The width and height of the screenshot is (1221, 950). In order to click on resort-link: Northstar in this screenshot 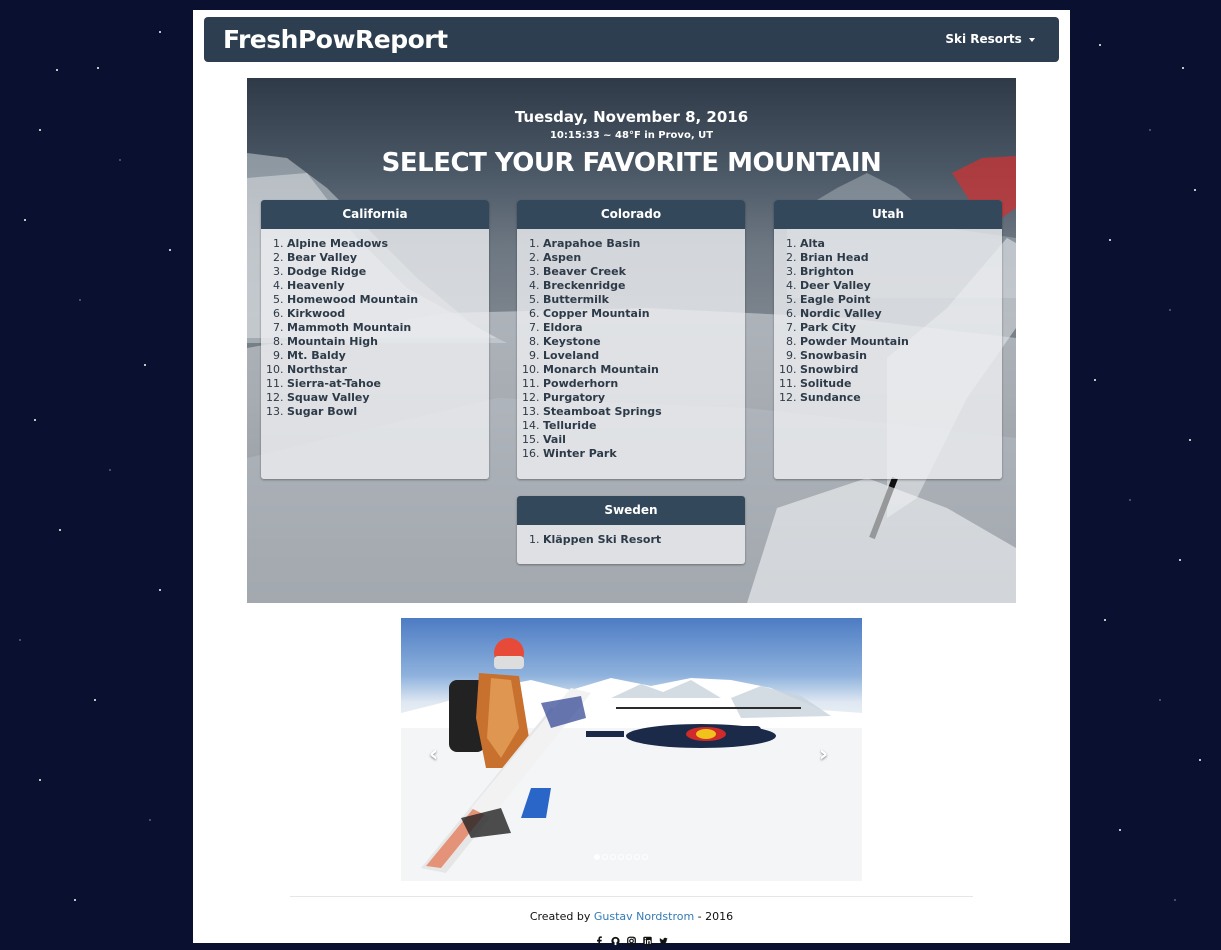, I will do `click(388, 370)`.